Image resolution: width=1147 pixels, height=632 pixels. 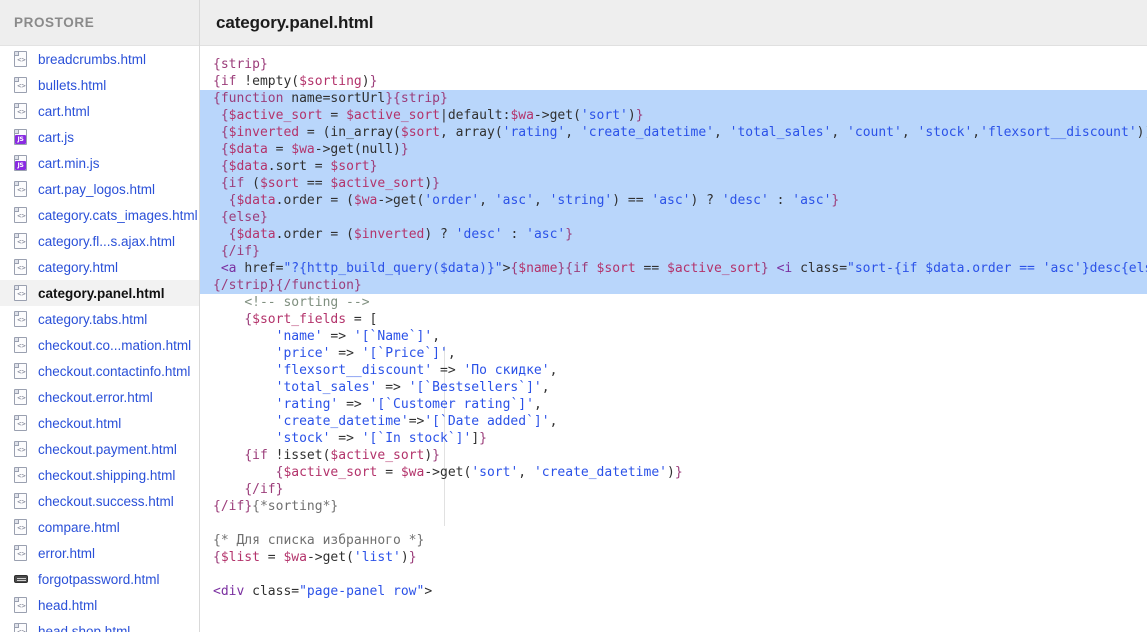 I want to click on file-list-item: <> head.shop.html, so click(x=99, y=625).